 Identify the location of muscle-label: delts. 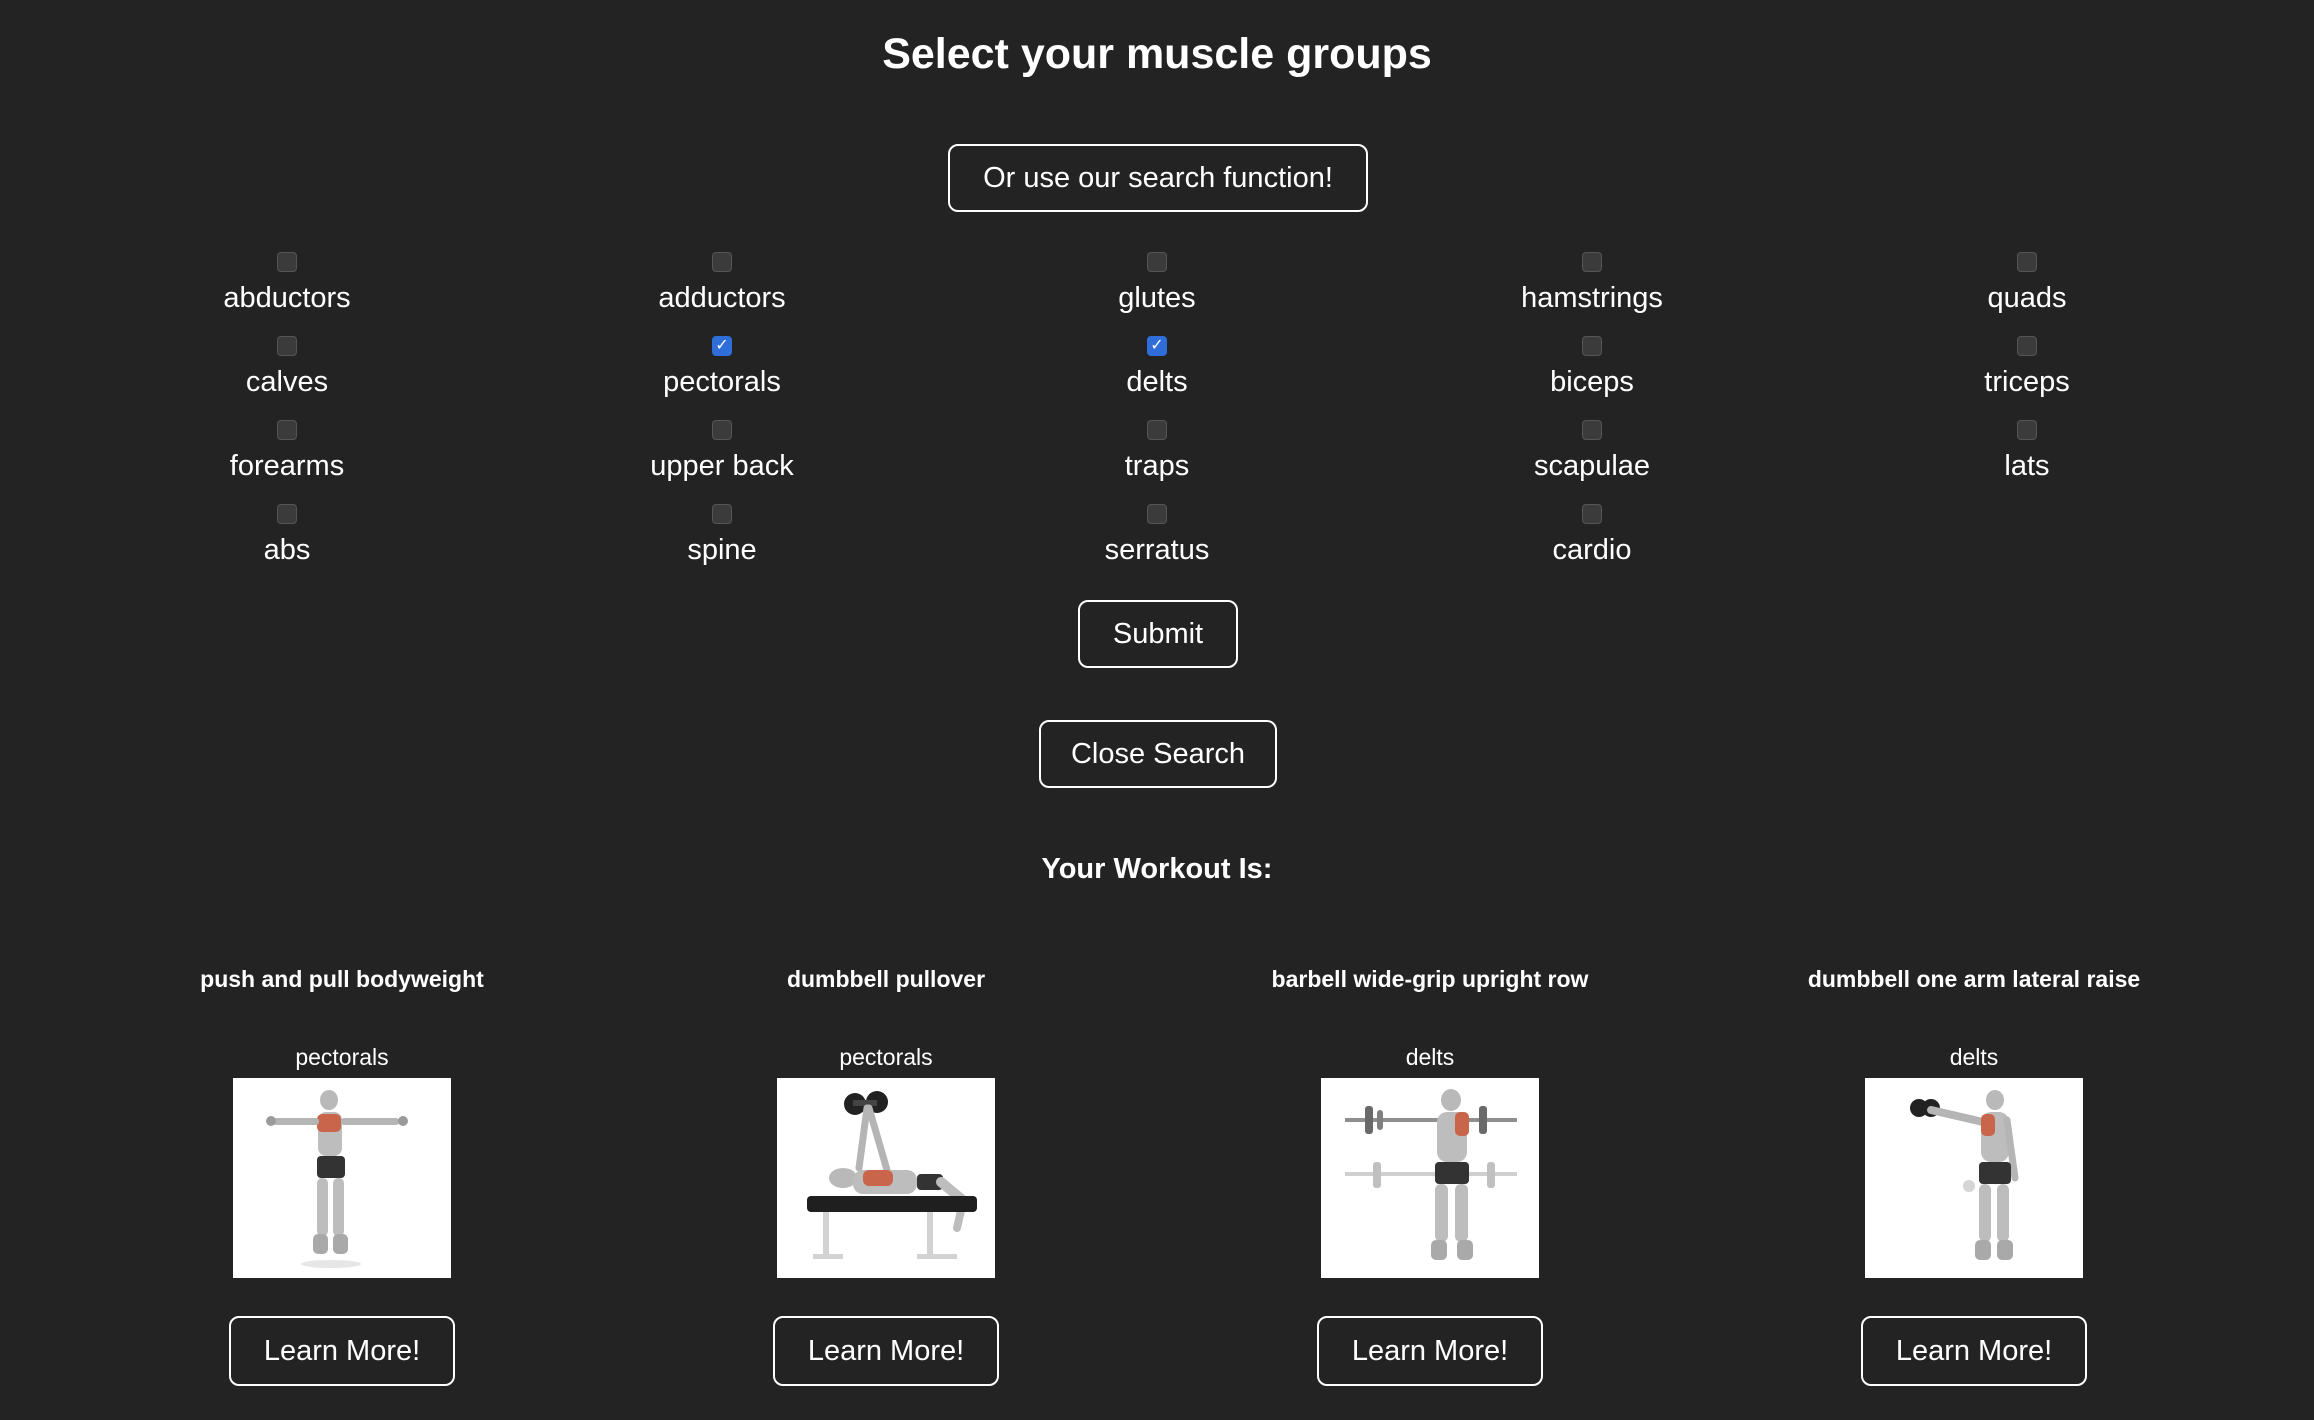
(1157, 382).